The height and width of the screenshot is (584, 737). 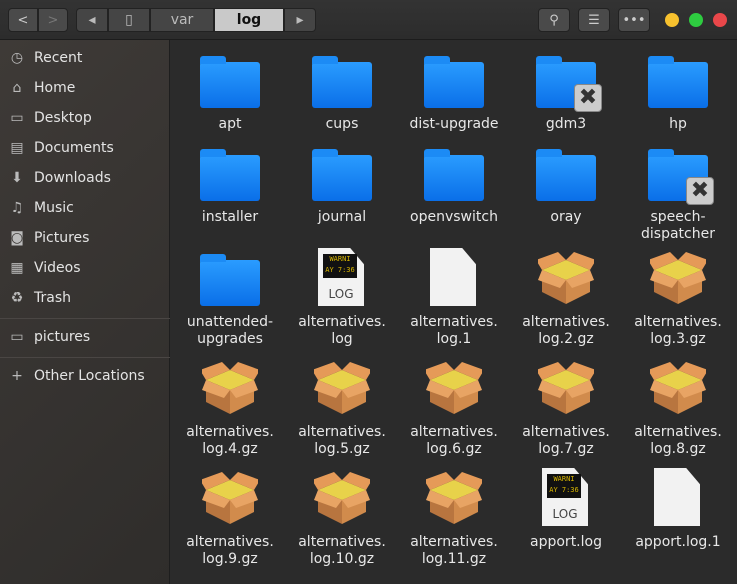 What do you see at coordinates (49, 118) in the screenshot?
I see `sidebar-item-desktop: ▭ Desktop` at bounding box center [49, 118].